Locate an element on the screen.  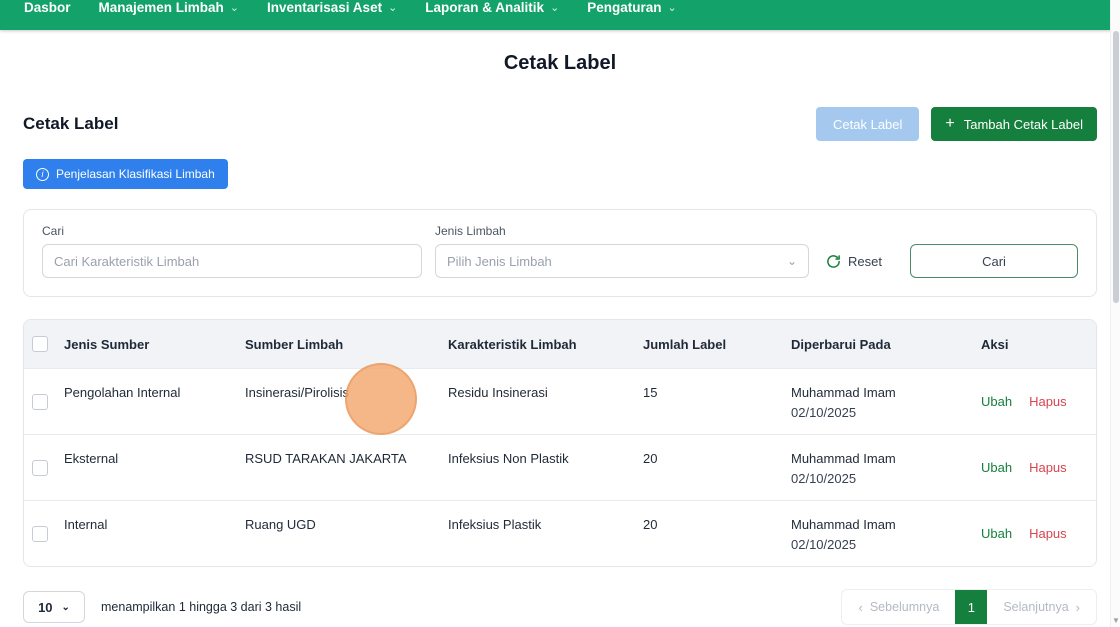
cell-jumlah: 15 is located at coordinates (650, 392).